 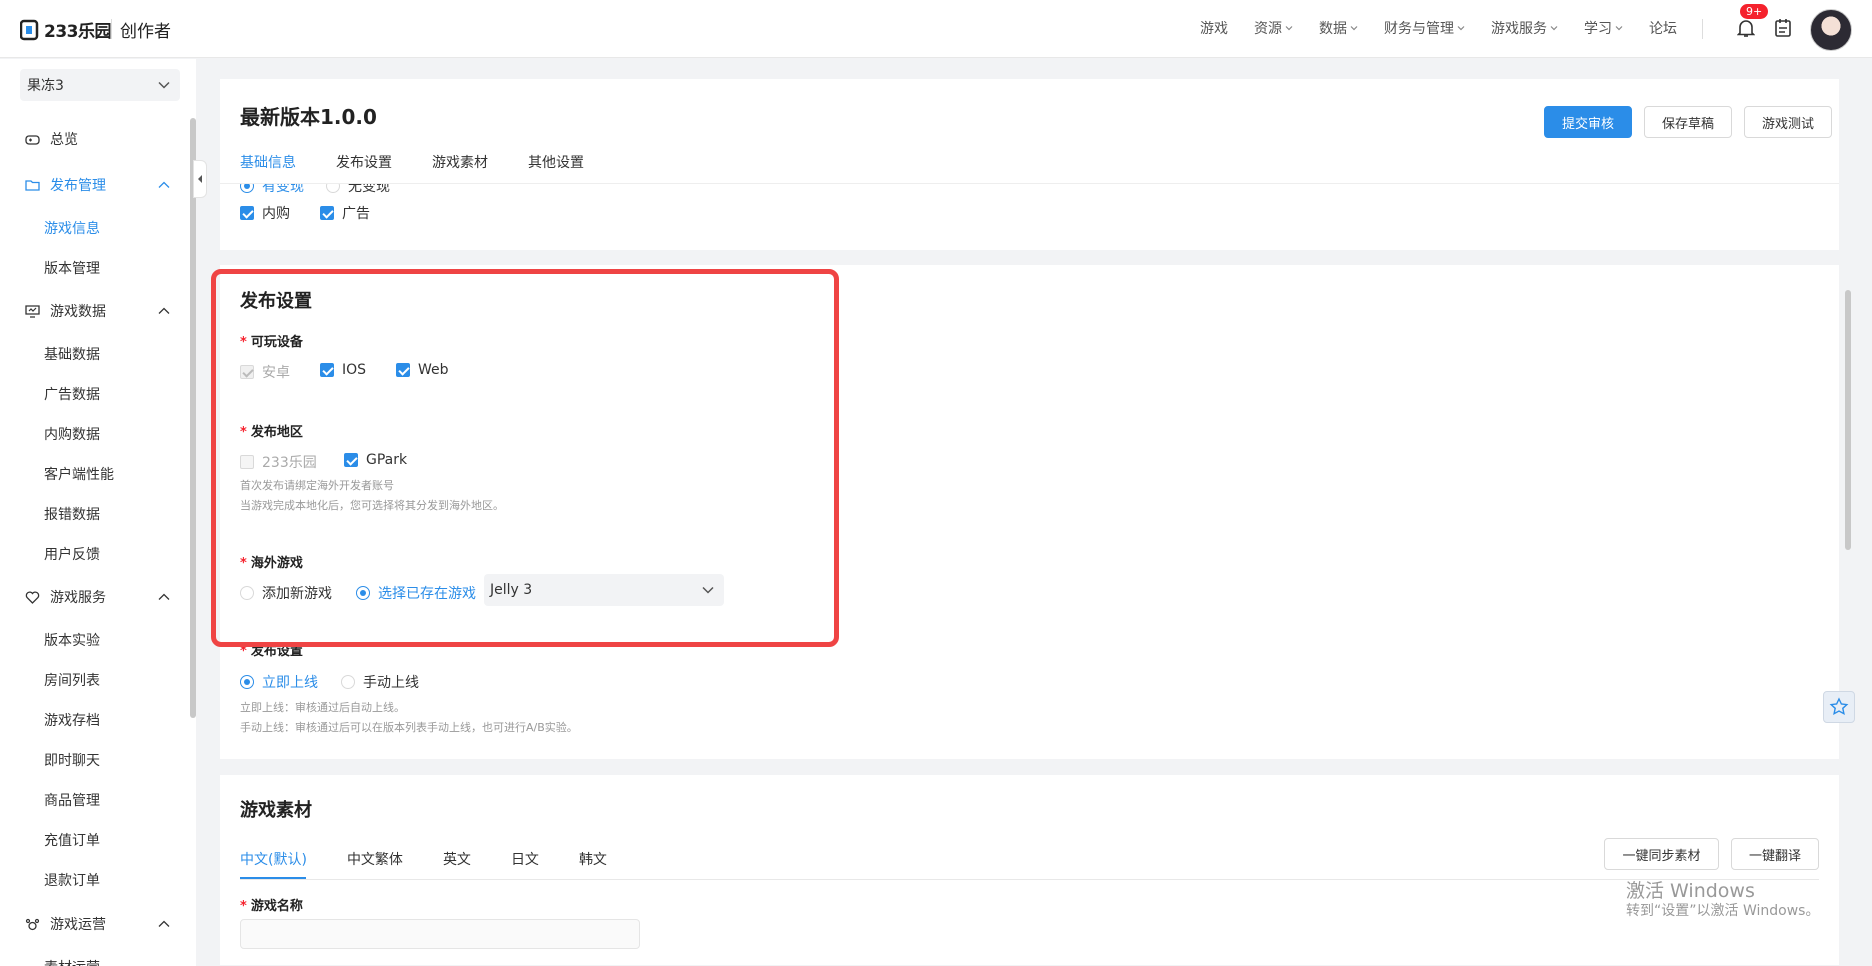 I want to click on chart-icon, so click(x=32, y=311).